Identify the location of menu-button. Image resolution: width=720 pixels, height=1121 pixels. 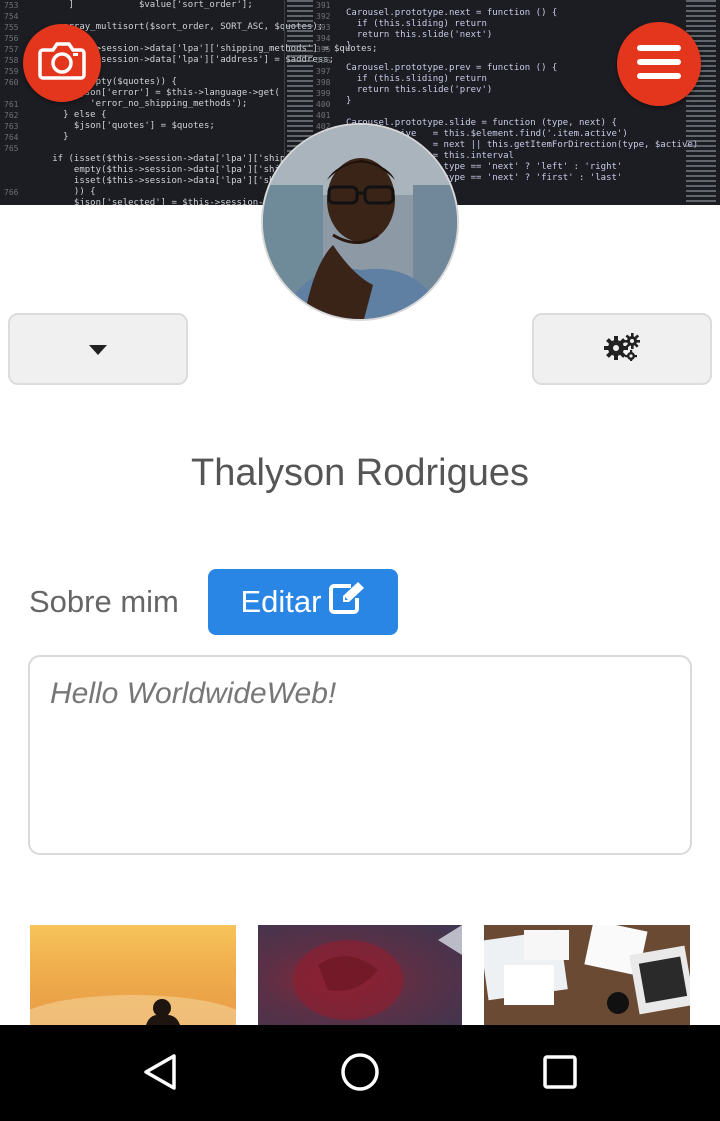
(659, 64).